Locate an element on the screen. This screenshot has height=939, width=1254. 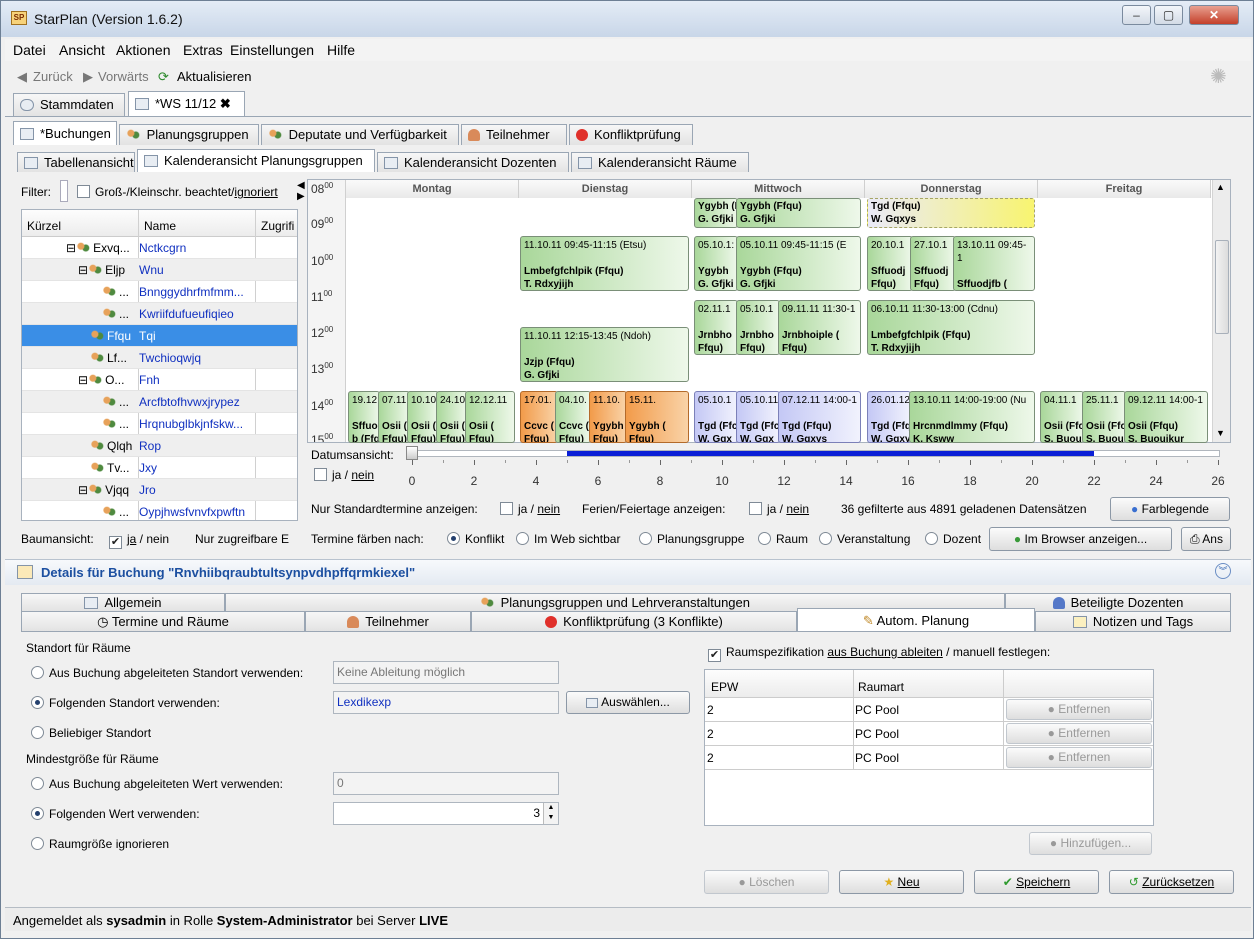
tree-row: ⊟ Exvq... Nctkcgrn is located at coordinates (159, 248).